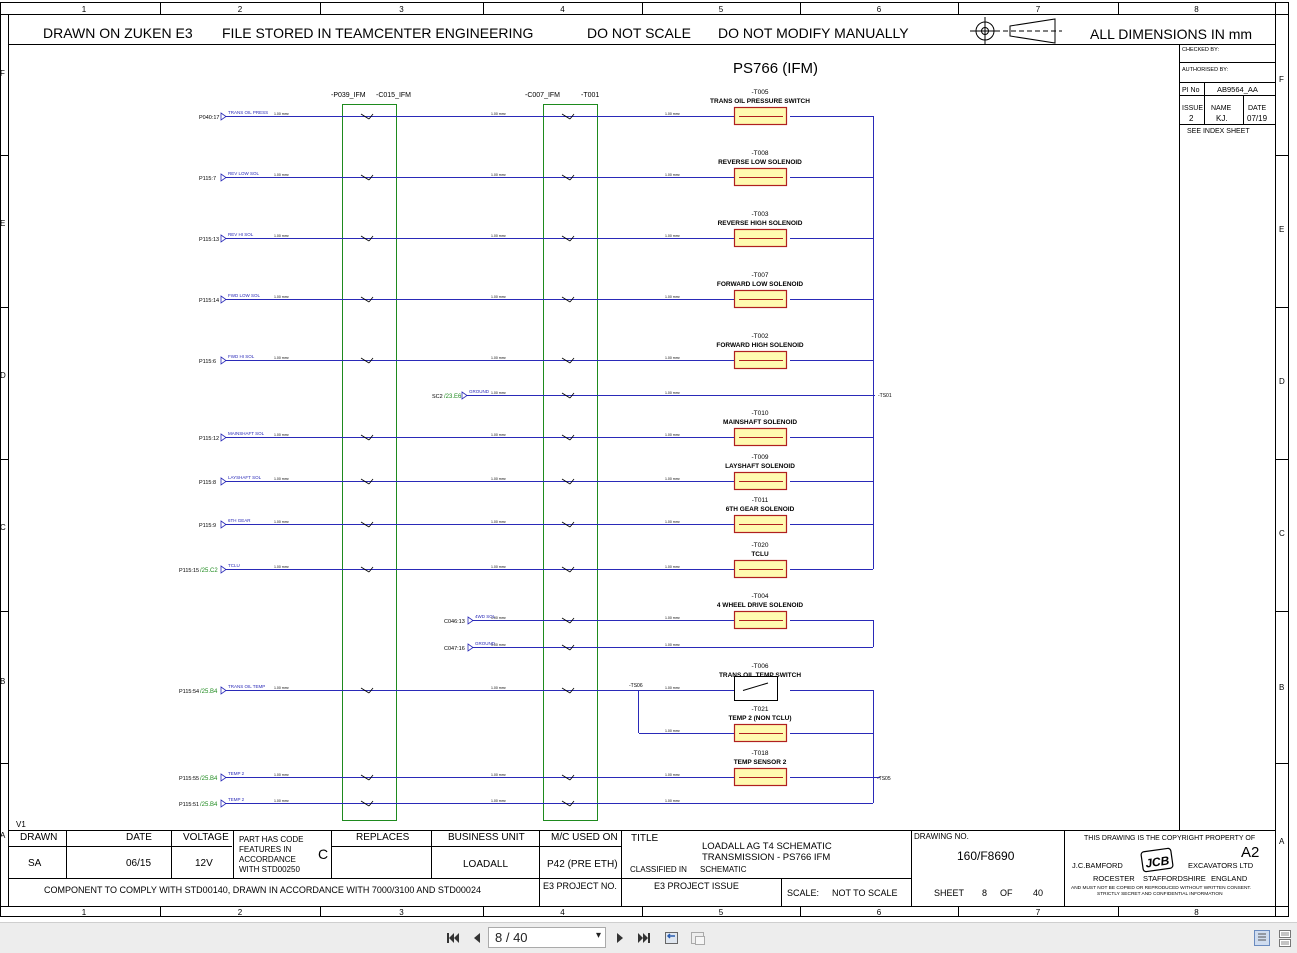 The image size is (1297, 953). Describe the element at coordinates (84, 9) in the screenshot. I see `grid-column-label: 1` at that location.